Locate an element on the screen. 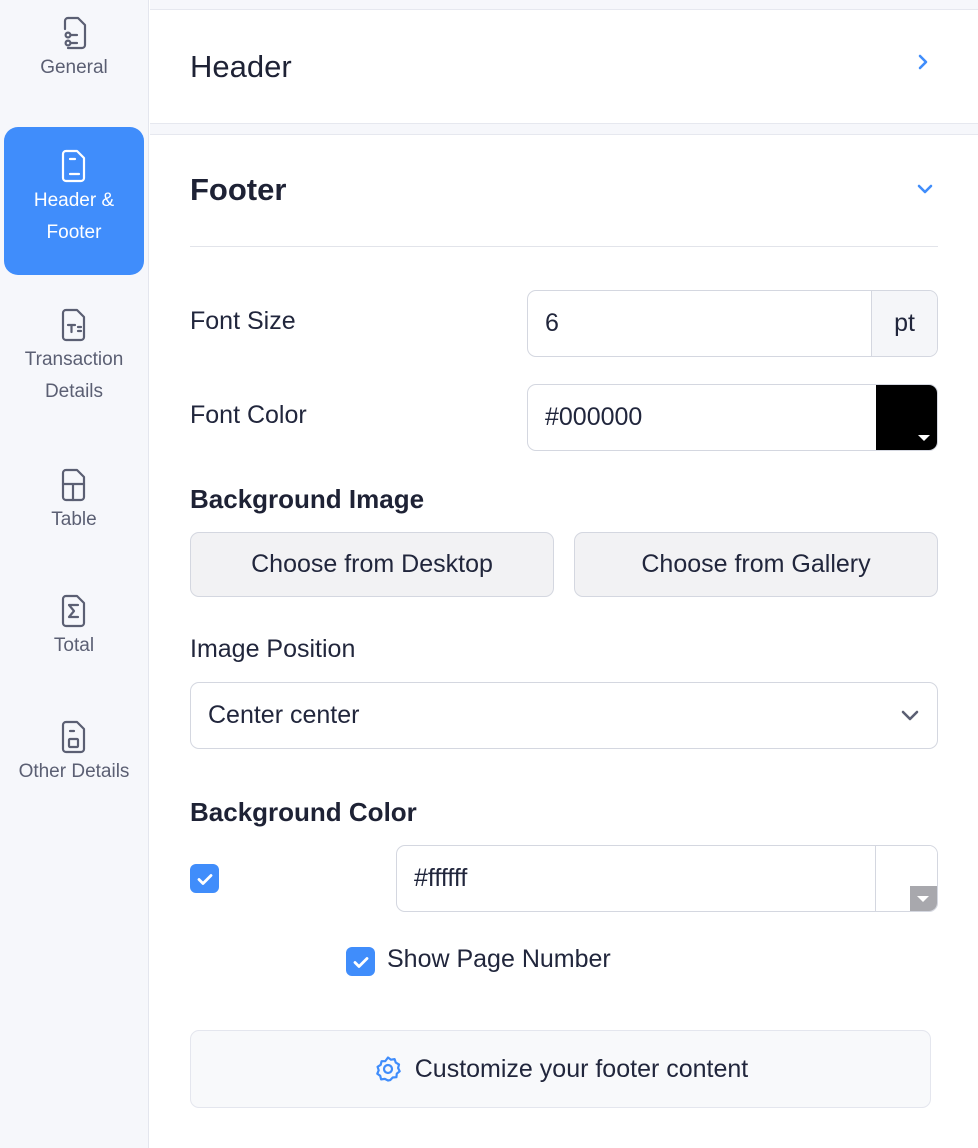 The width and height of the screenshot is (978, 1148). section-separator is located at coordinates (564, 129).